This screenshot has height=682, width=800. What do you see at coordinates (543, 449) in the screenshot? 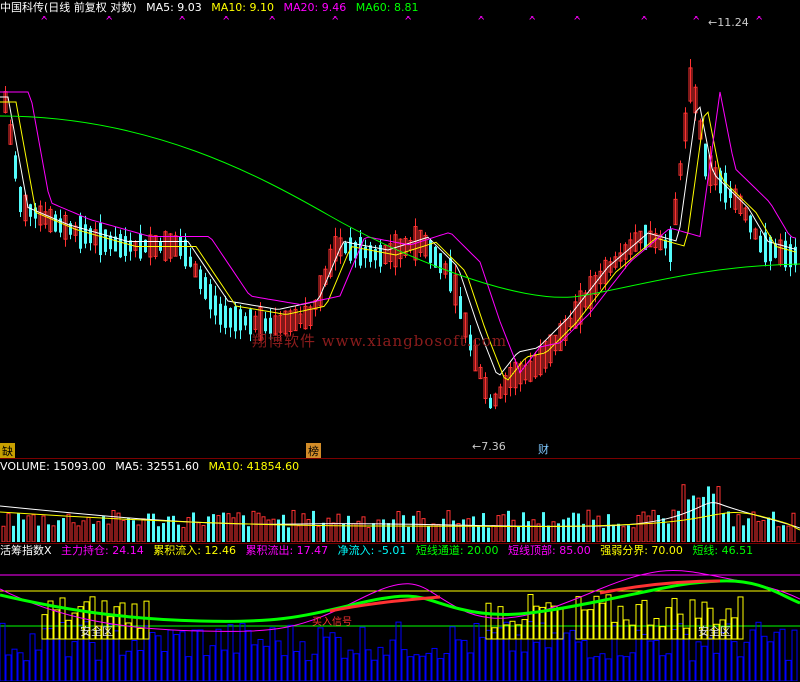
I see `event-tag-finance: 财` at bounding box center [543, 449].